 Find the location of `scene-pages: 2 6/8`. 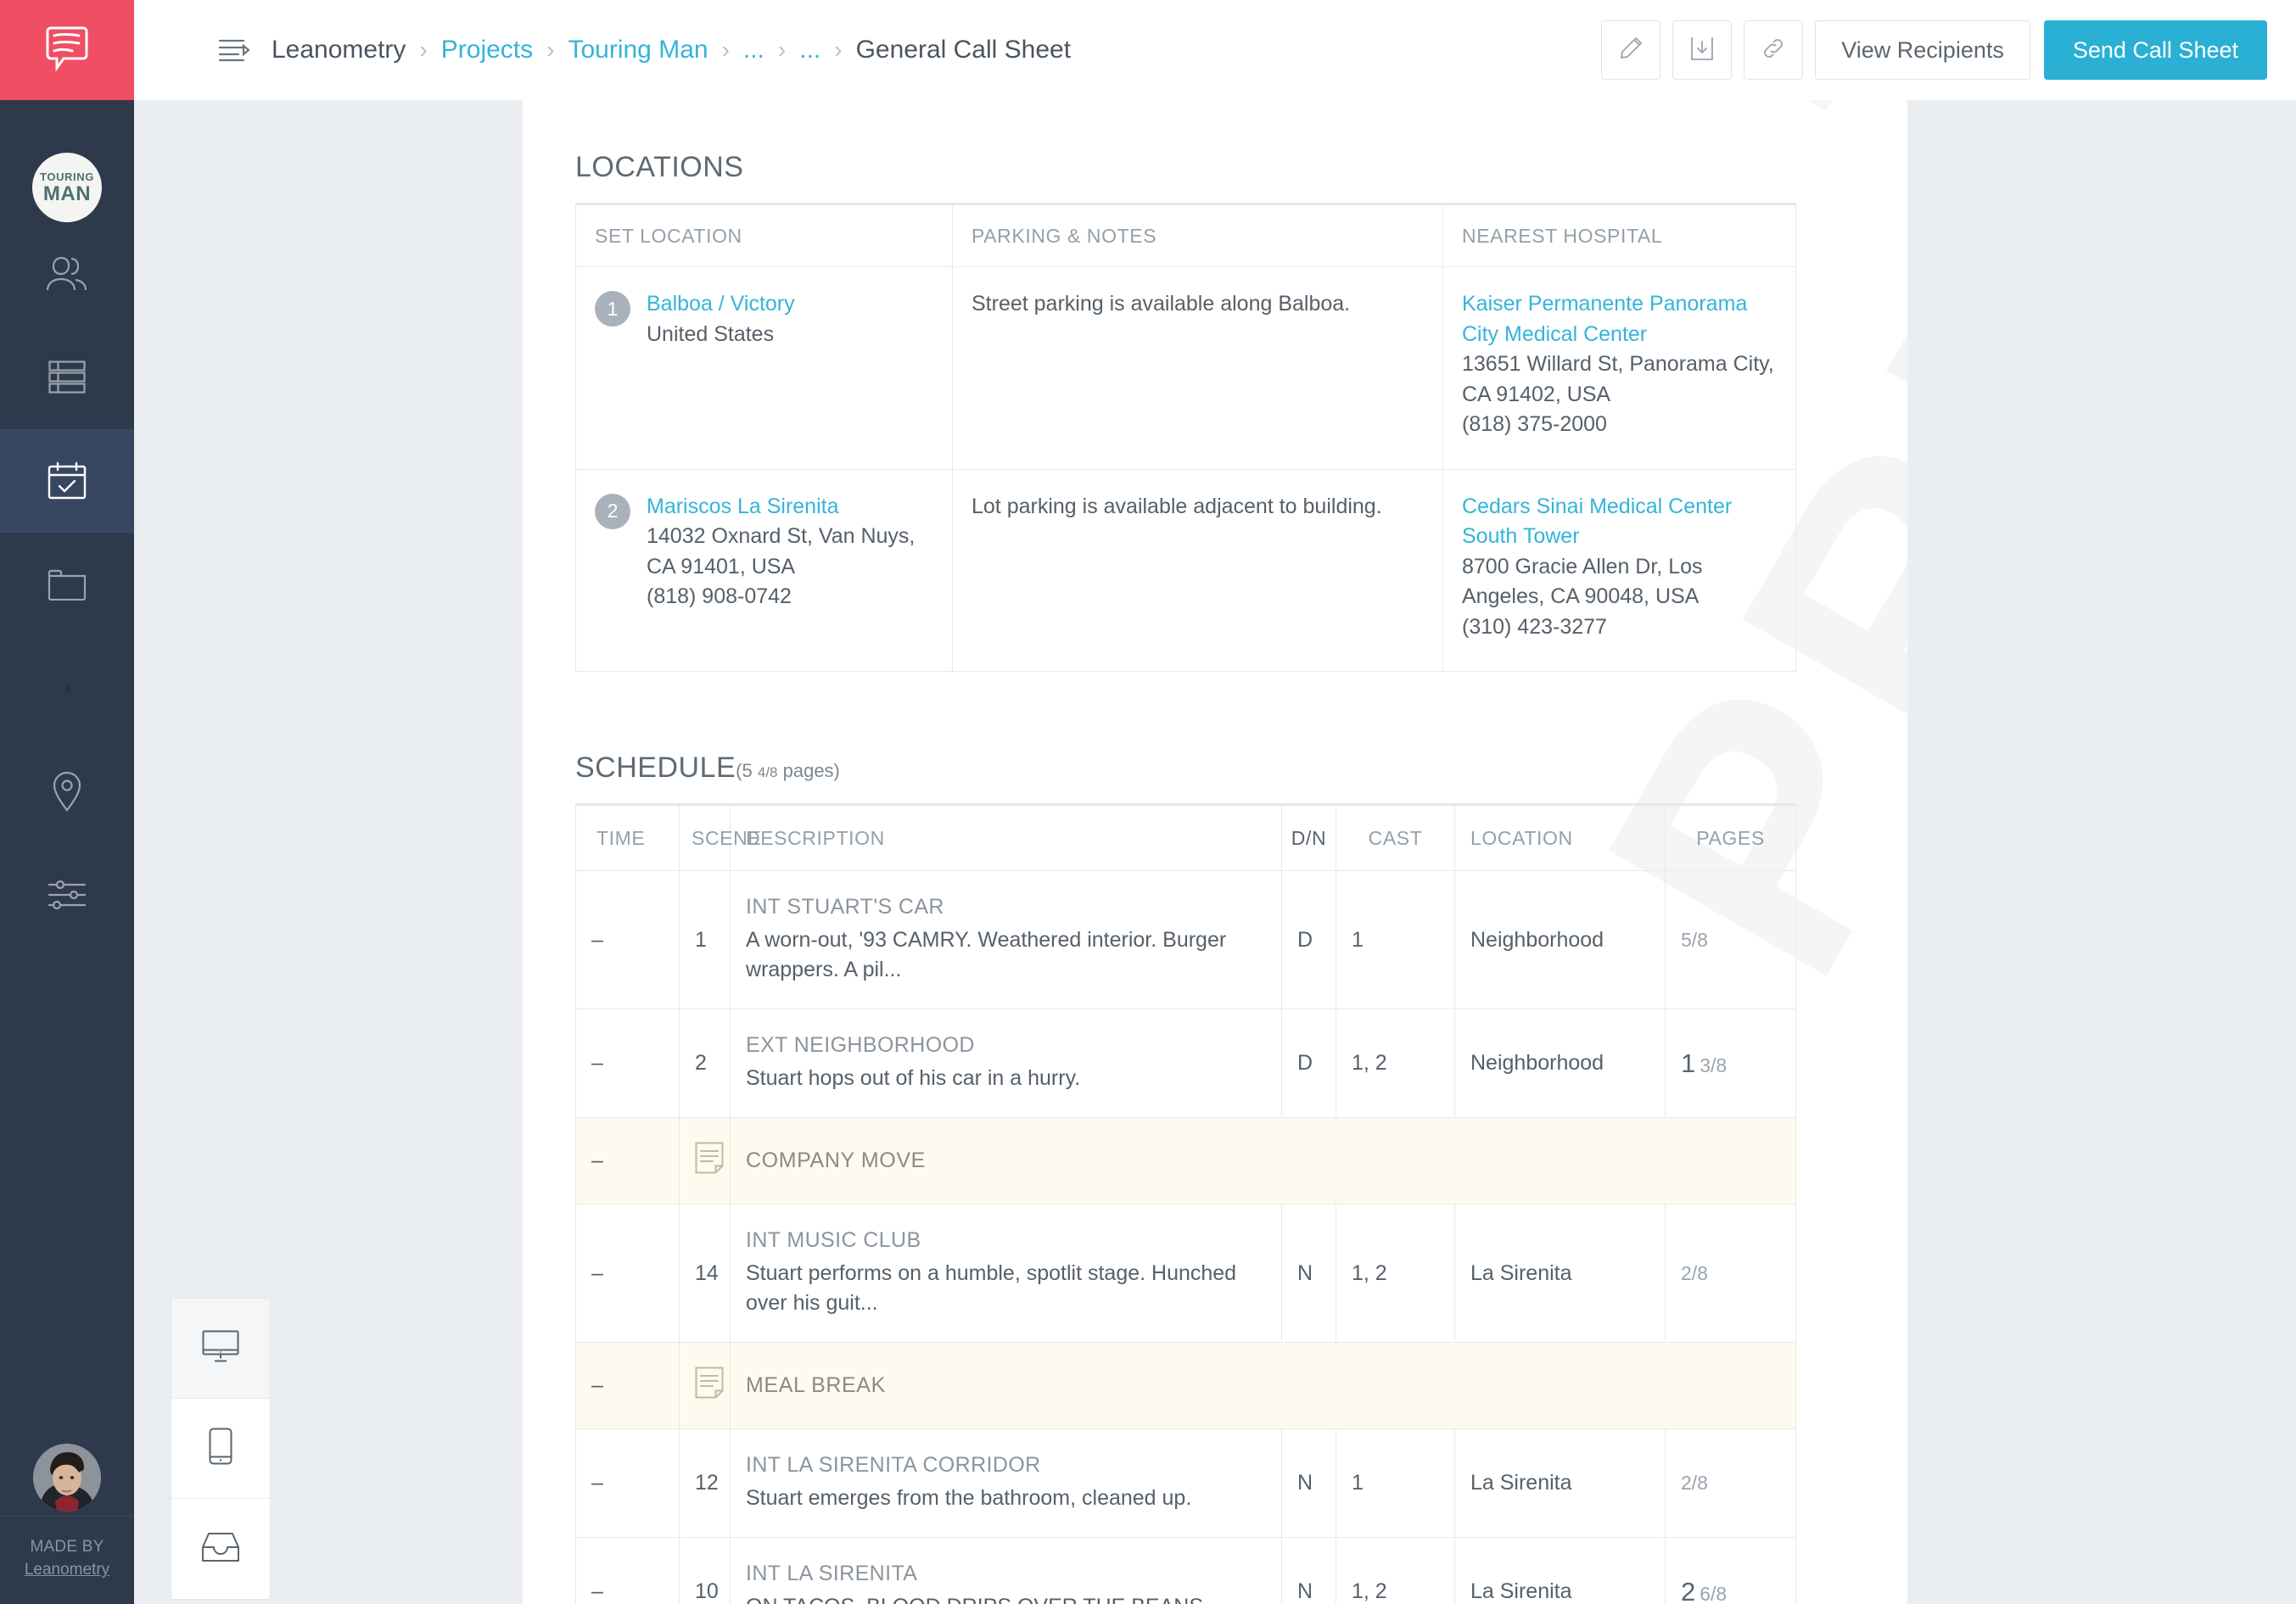

scene-pages: 2 6/8 is located at coordinates (1730, 1570).